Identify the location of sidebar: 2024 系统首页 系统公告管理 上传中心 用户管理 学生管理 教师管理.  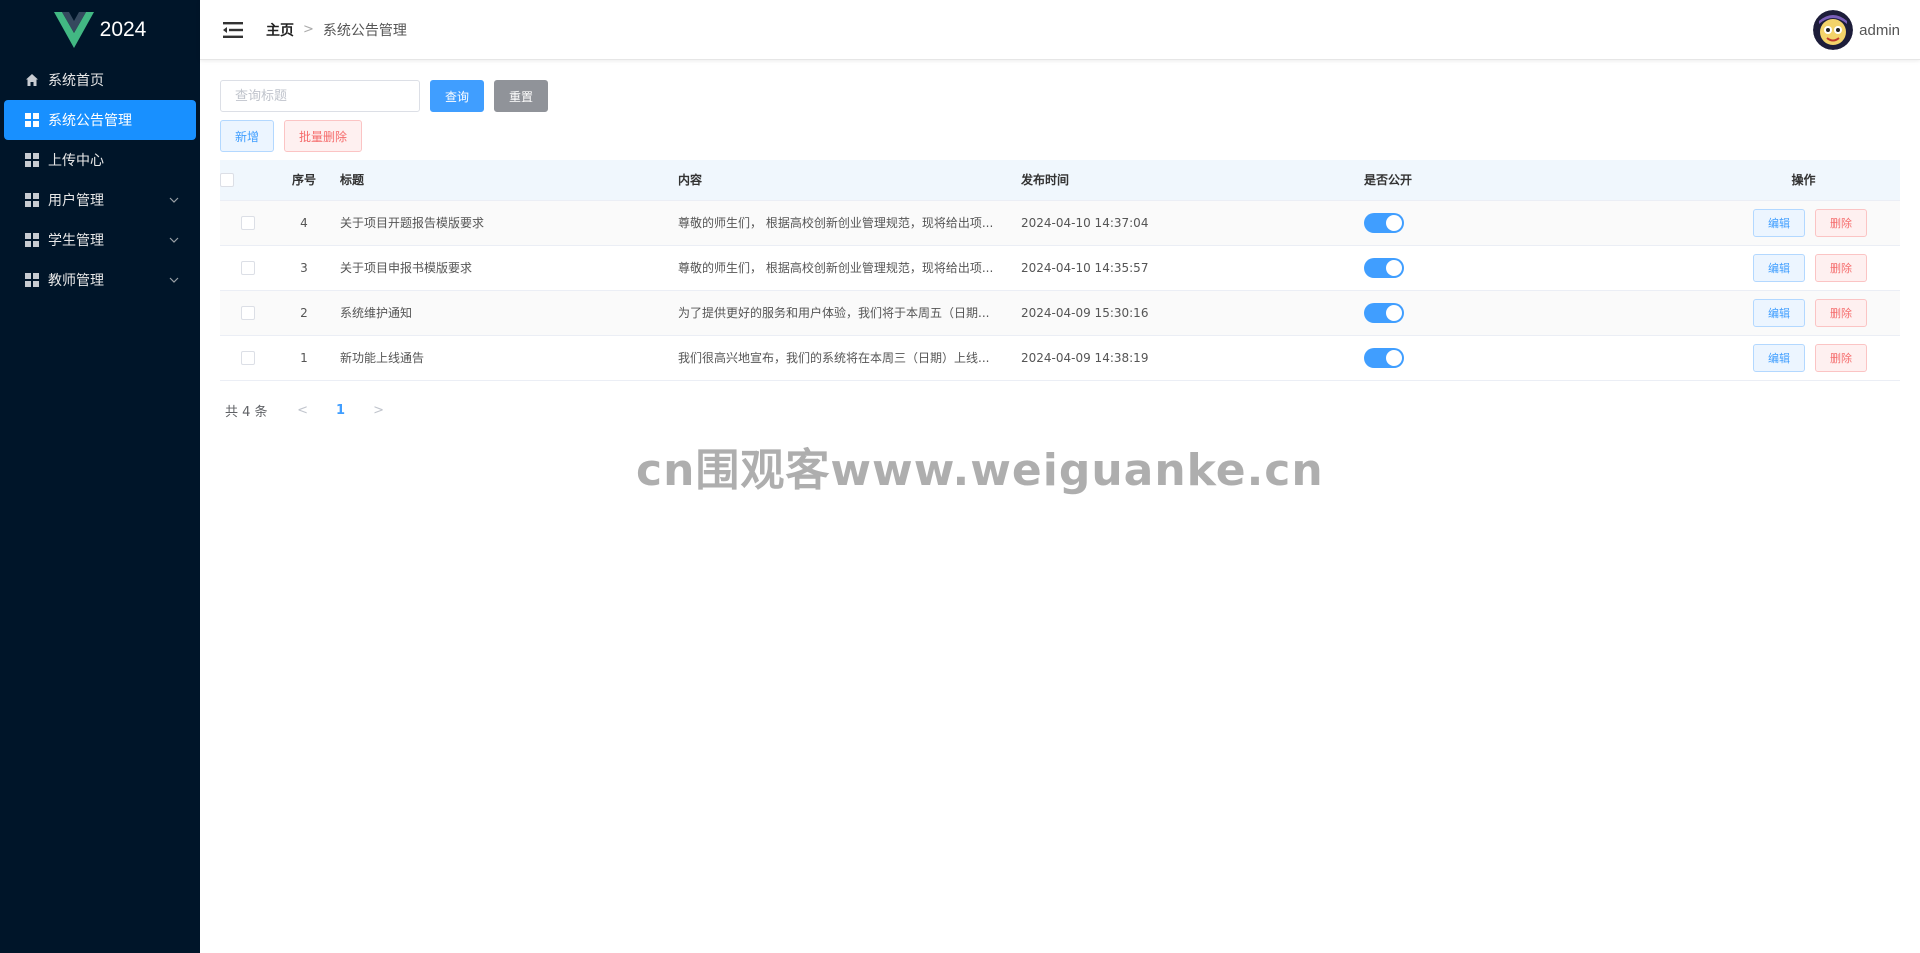
(100, 476).